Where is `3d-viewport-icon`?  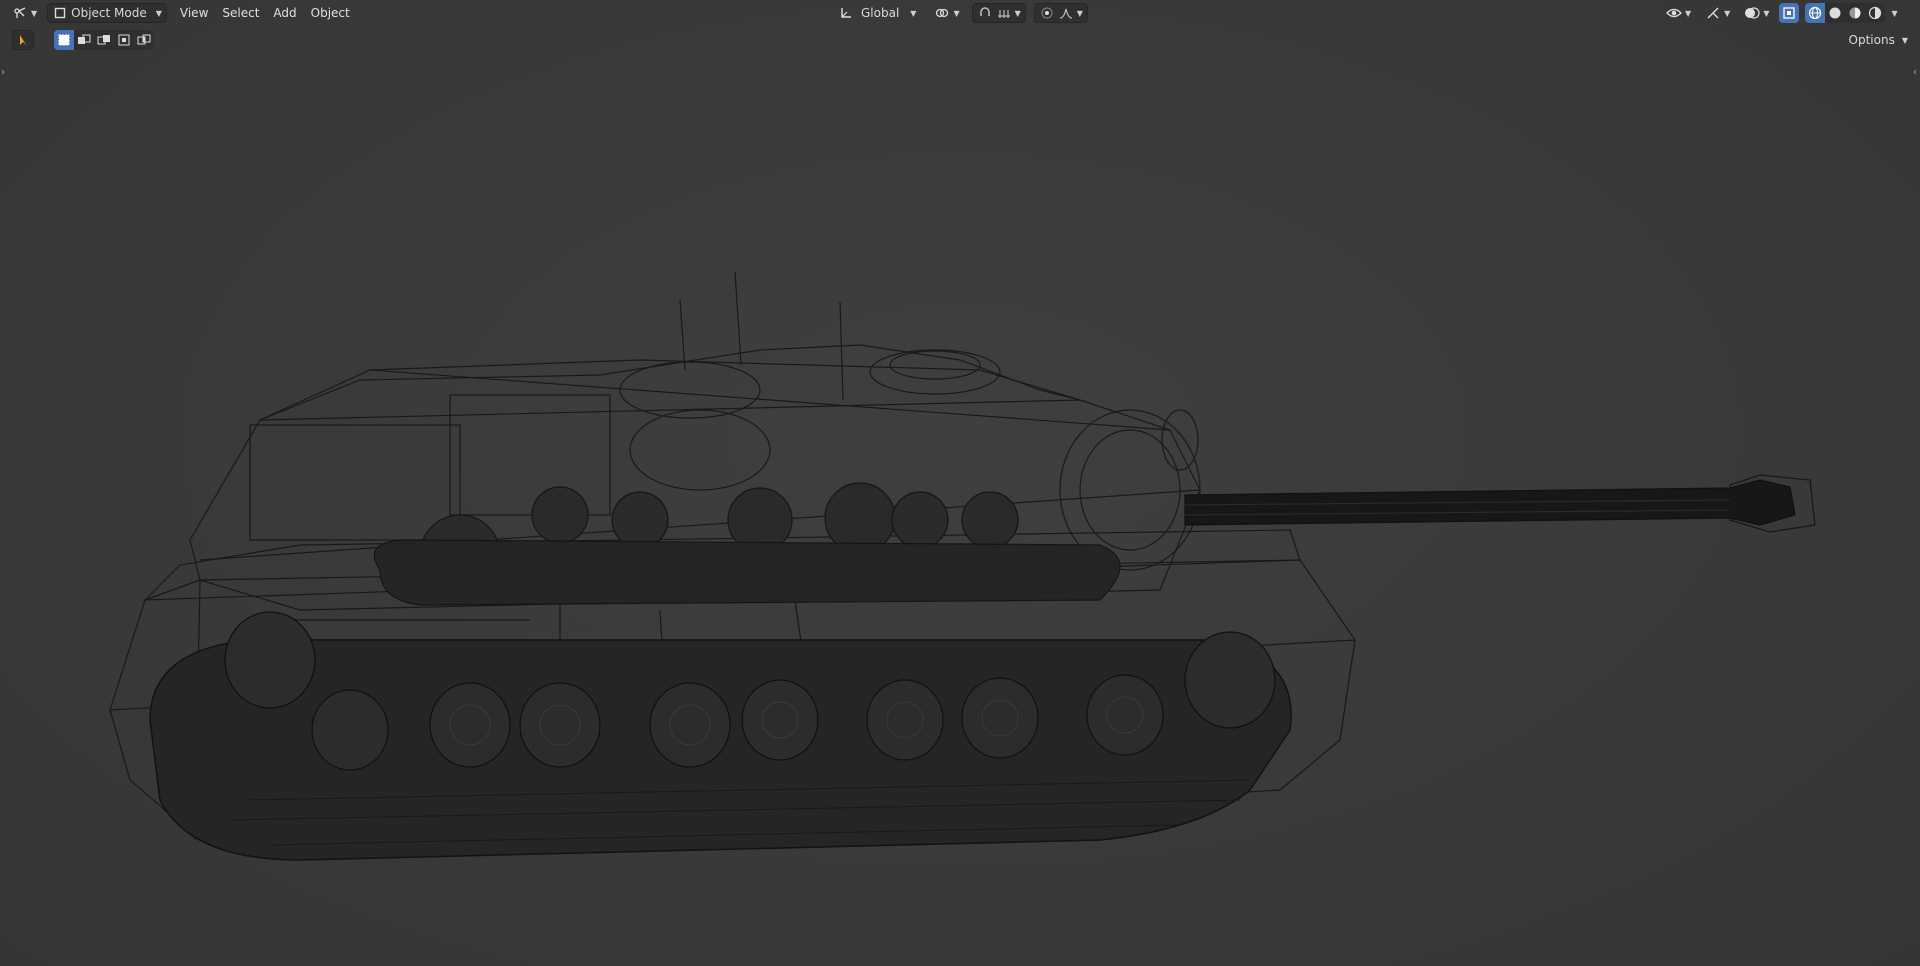 3d-viewport-icon is located at coordinates (20, 13).